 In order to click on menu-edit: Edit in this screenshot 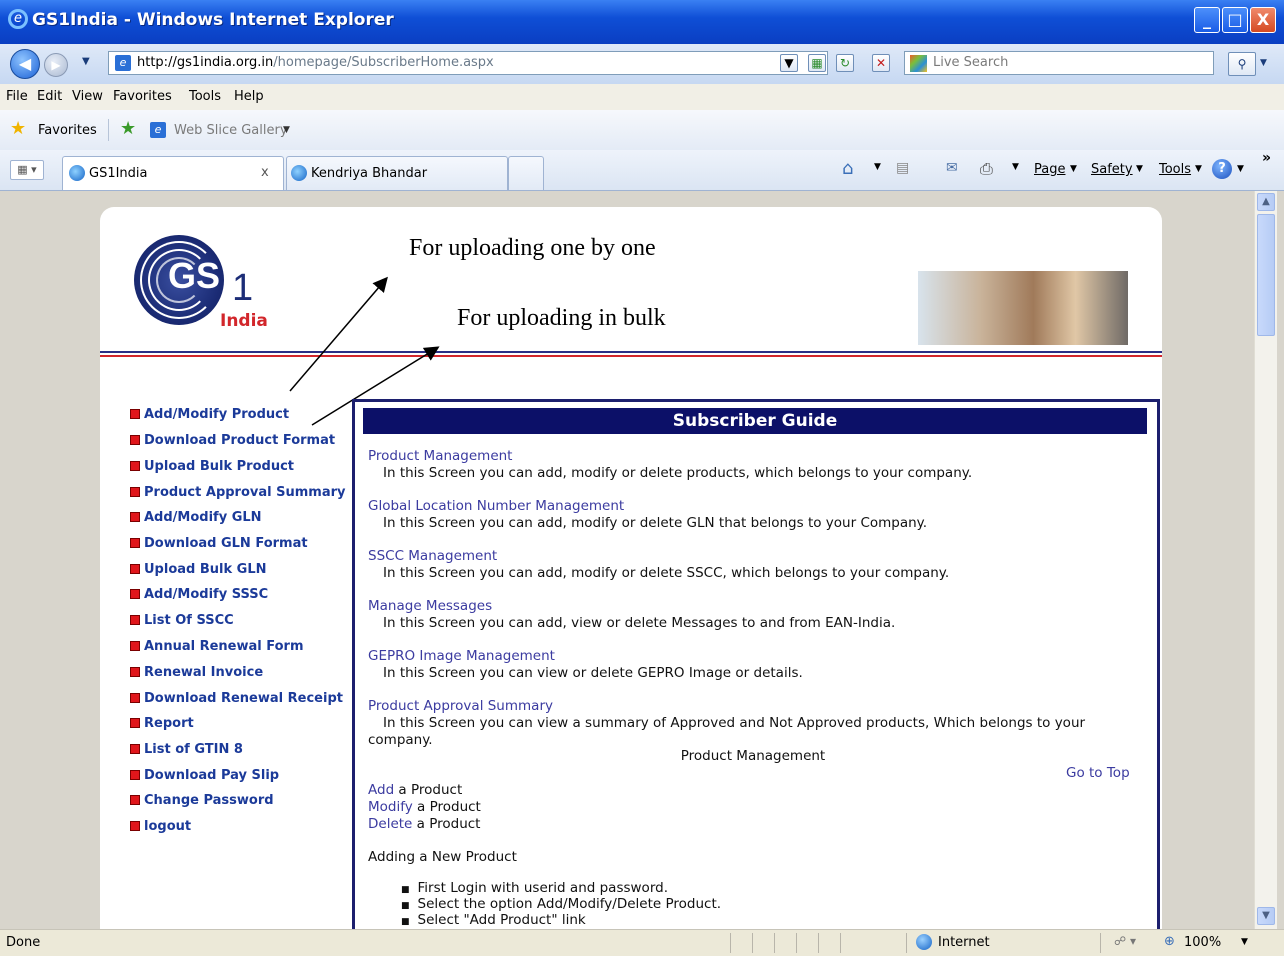, I will do `click(49, 96)`.